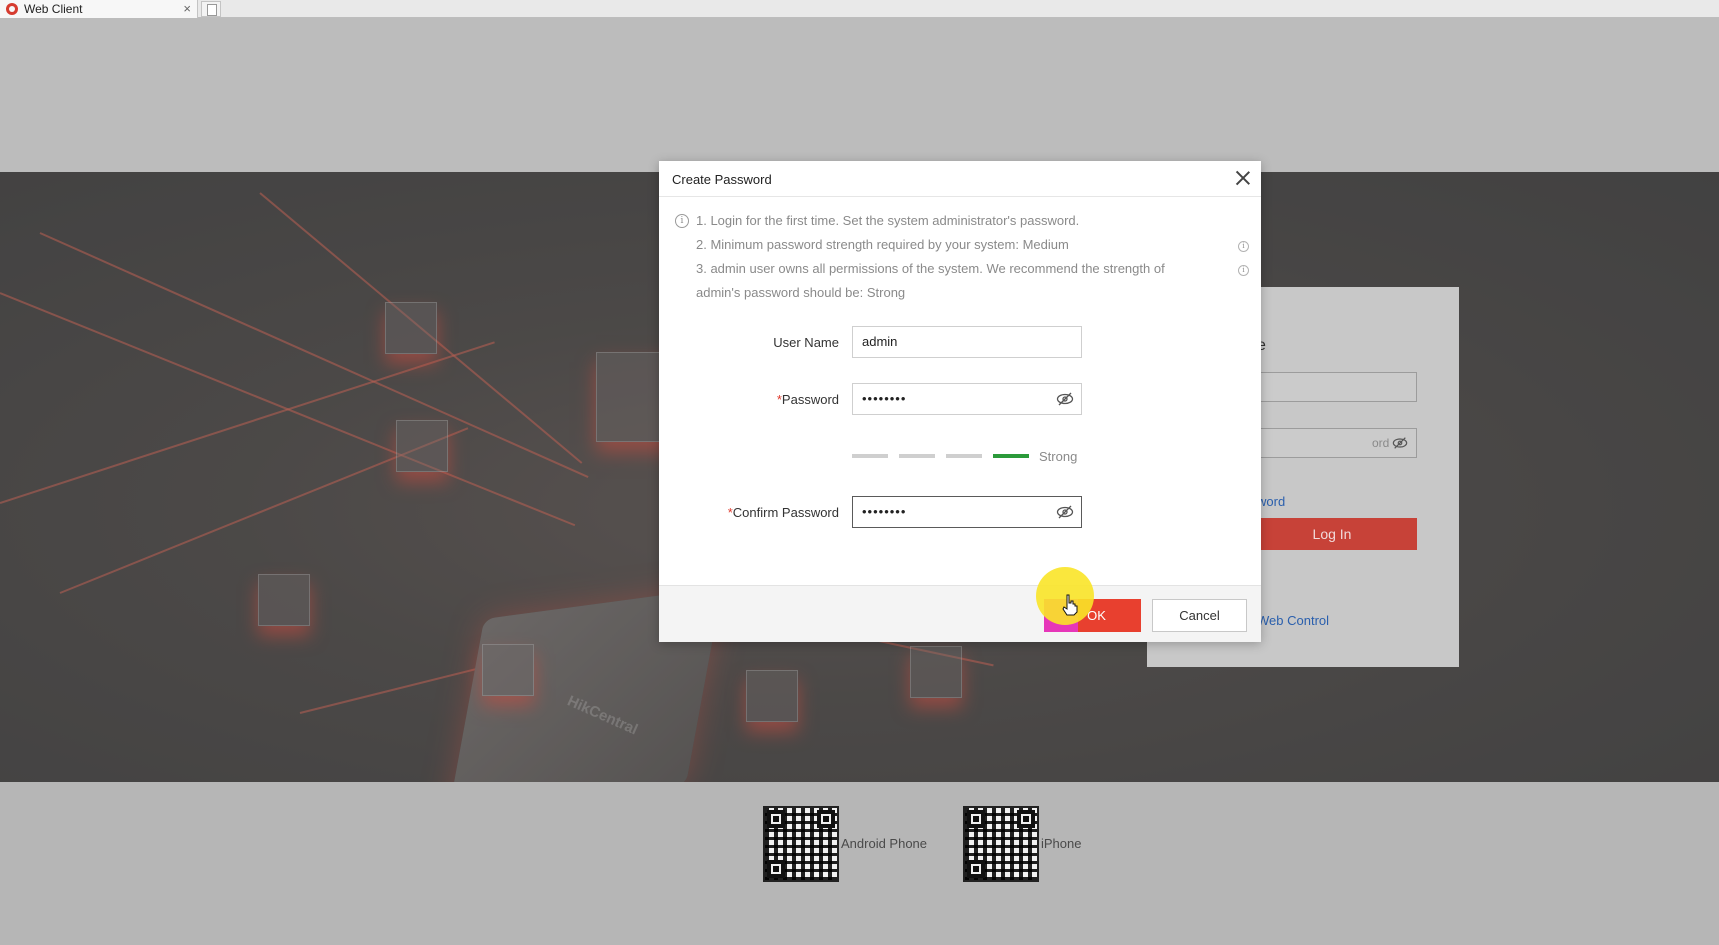 Image resolution: width=1719 pixels, height=945 pixels. I want to click on confirm-password-label: *Confirm Password, so click(783, 512).